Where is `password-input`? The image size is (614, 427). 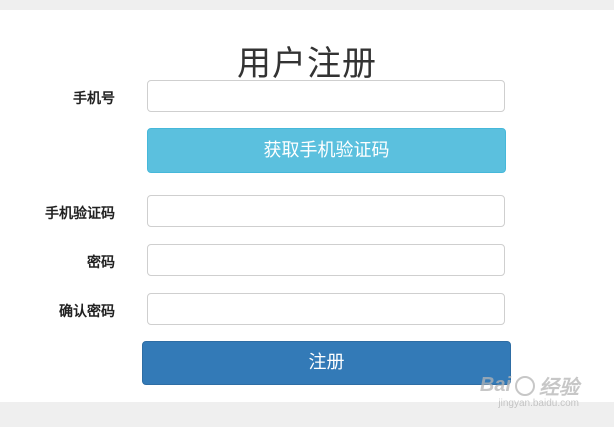
password-input is located at coordinates (326, 260).